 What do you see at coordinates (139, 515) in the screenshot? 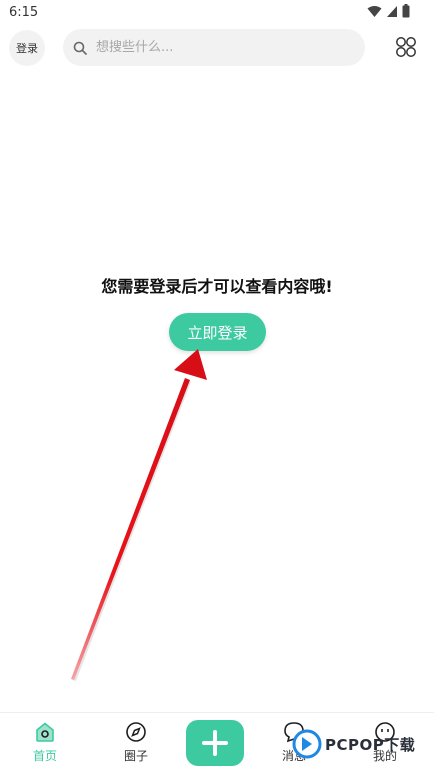
I see `red-arrow-annotation` at bounding box center [139, 515].